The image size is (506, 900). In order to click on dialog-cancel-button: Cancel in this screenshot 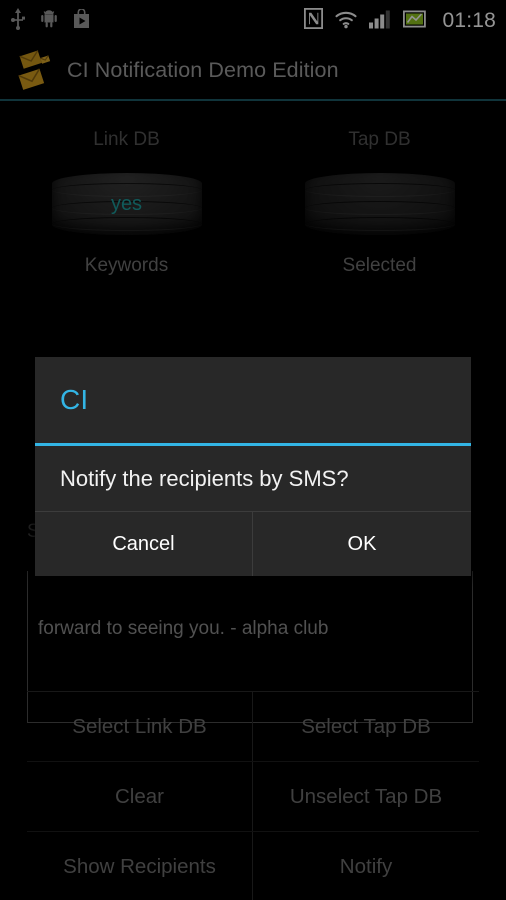, I will do `click(144, 544)`.